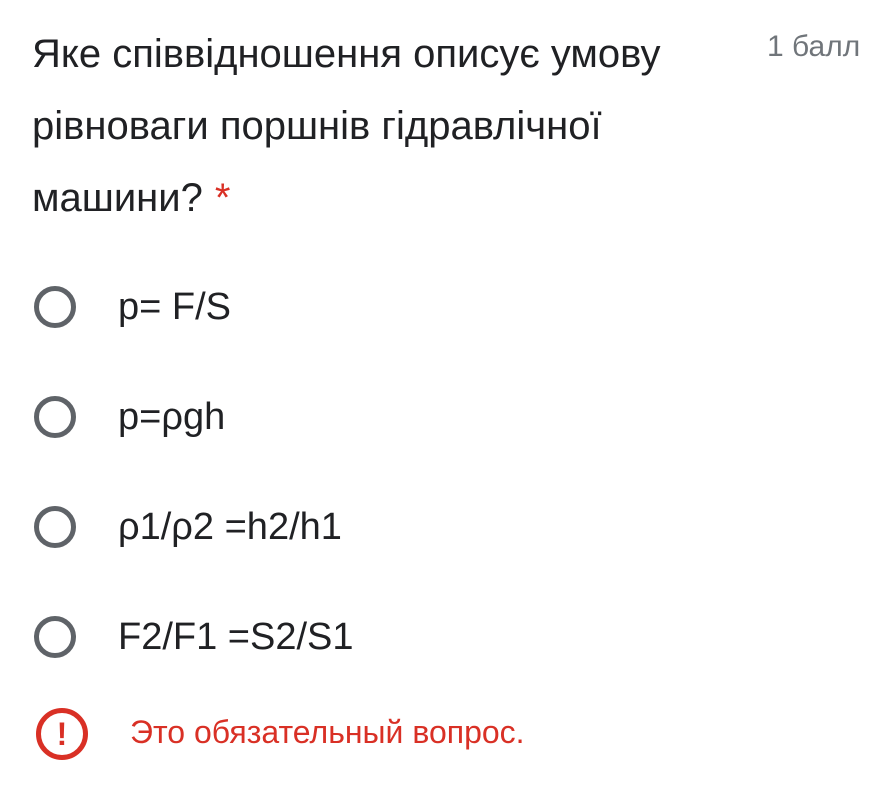 Image resolution: width=890 pixels, height=805 pixels. I want to click on question-points: 1 балл, so click(814, 46).